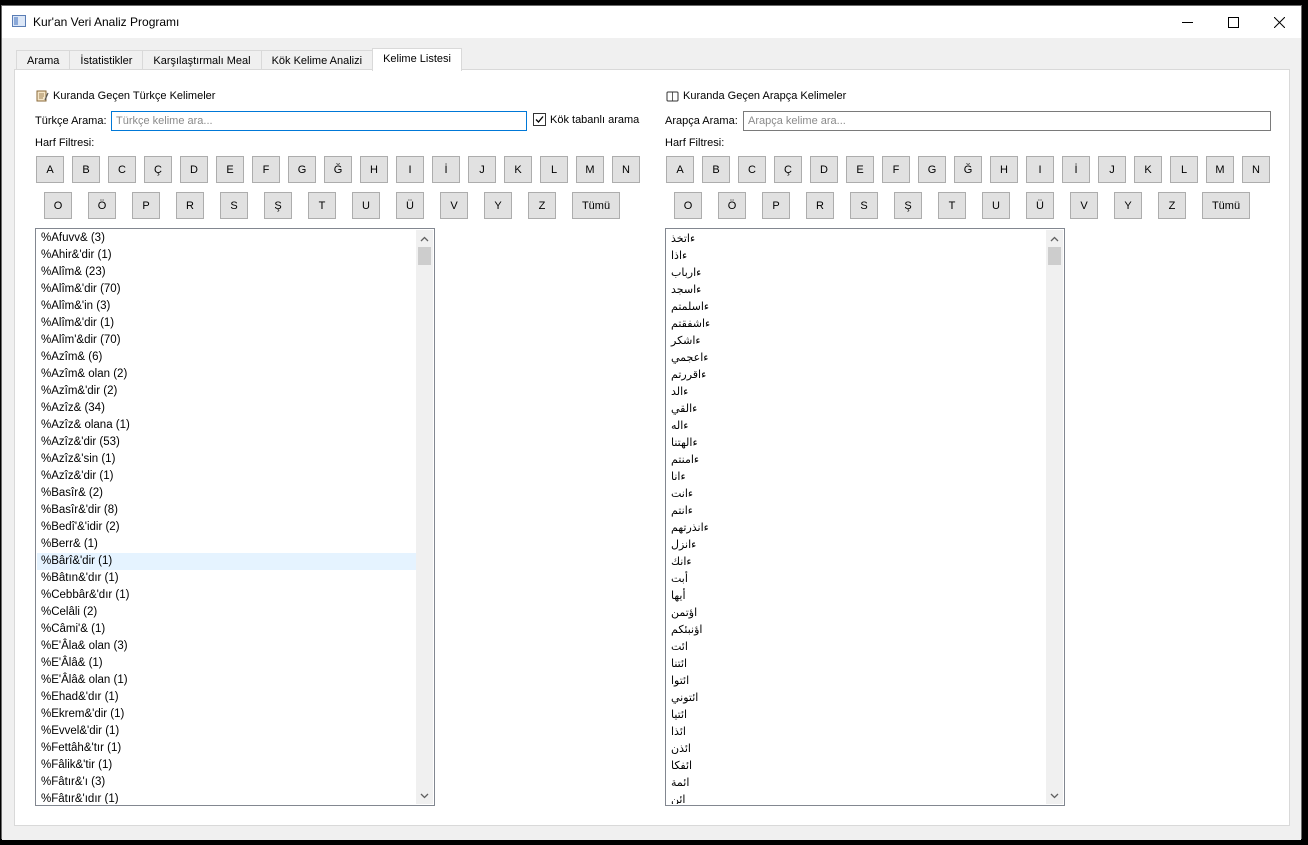  Describe the element at coordinates (102, 205) in the screenshot. I see `letter-button: Ö` at that location.